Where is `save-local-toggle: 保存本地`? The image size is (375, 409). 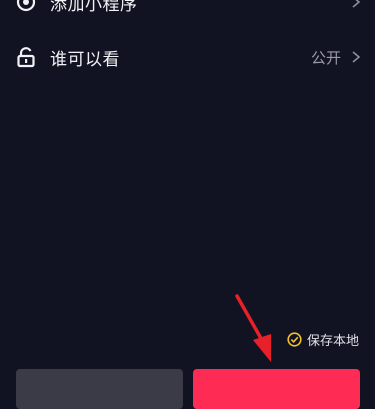 save-local-toggle: 保存本地 is located at coordinates (323, 339).